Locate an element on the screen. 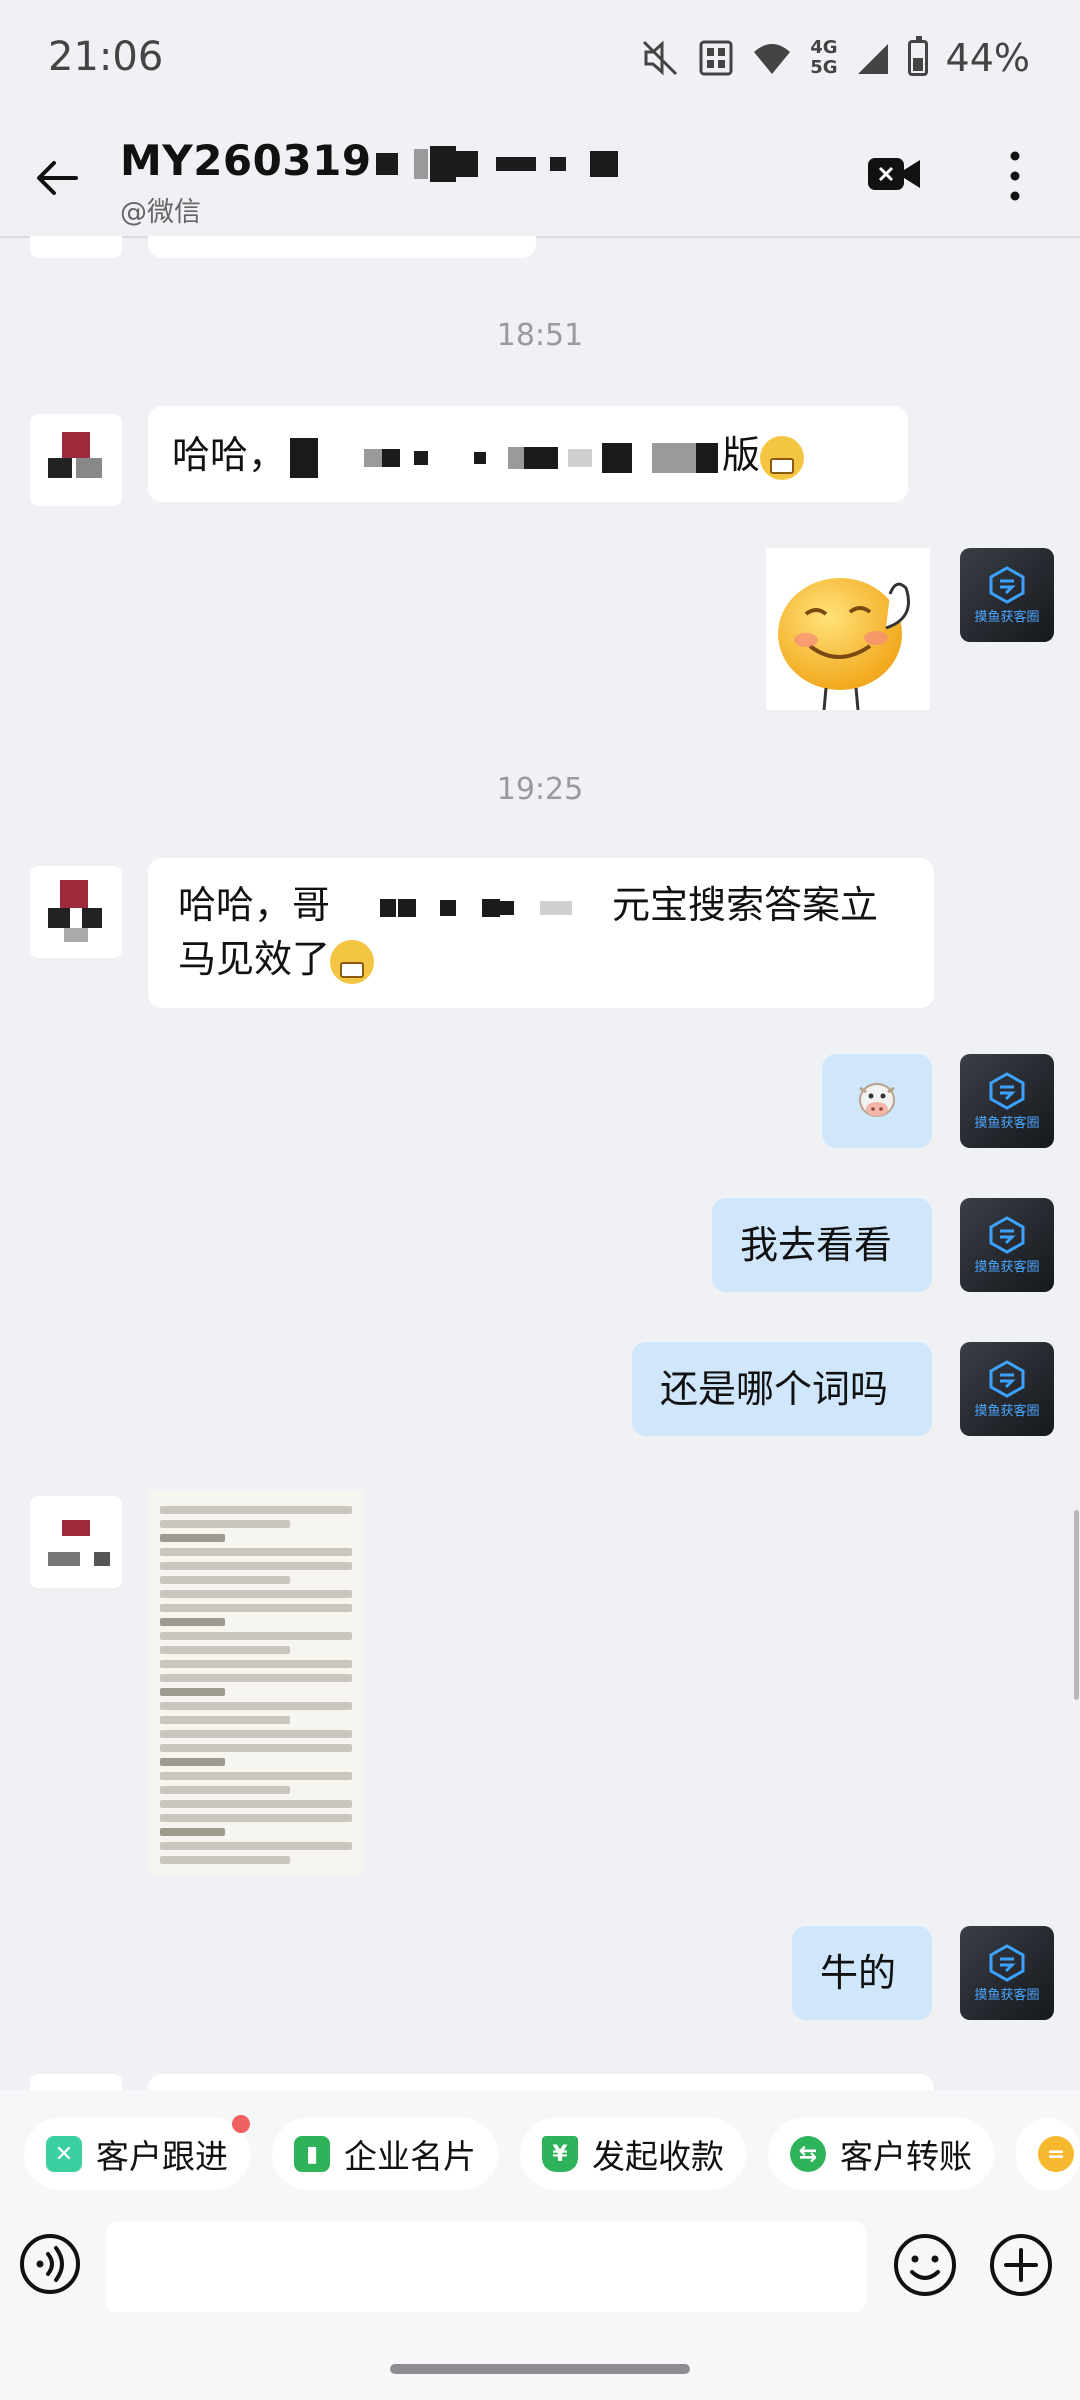 This screenshot has height=2400, width=1080. plus-icon is located at coordinates (1021, 2265).